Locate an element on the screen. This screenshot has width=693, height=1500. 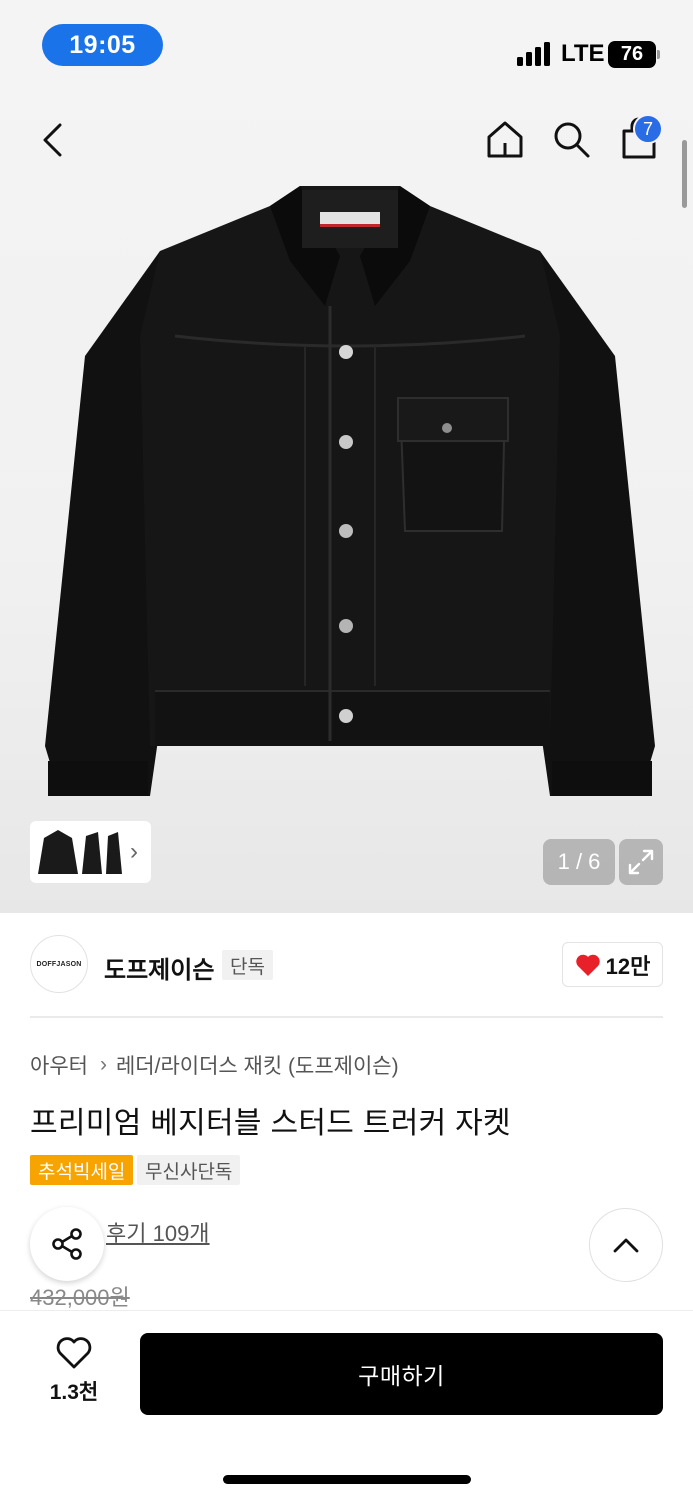
heart-filled-icon is located at coordinates (587, 965).